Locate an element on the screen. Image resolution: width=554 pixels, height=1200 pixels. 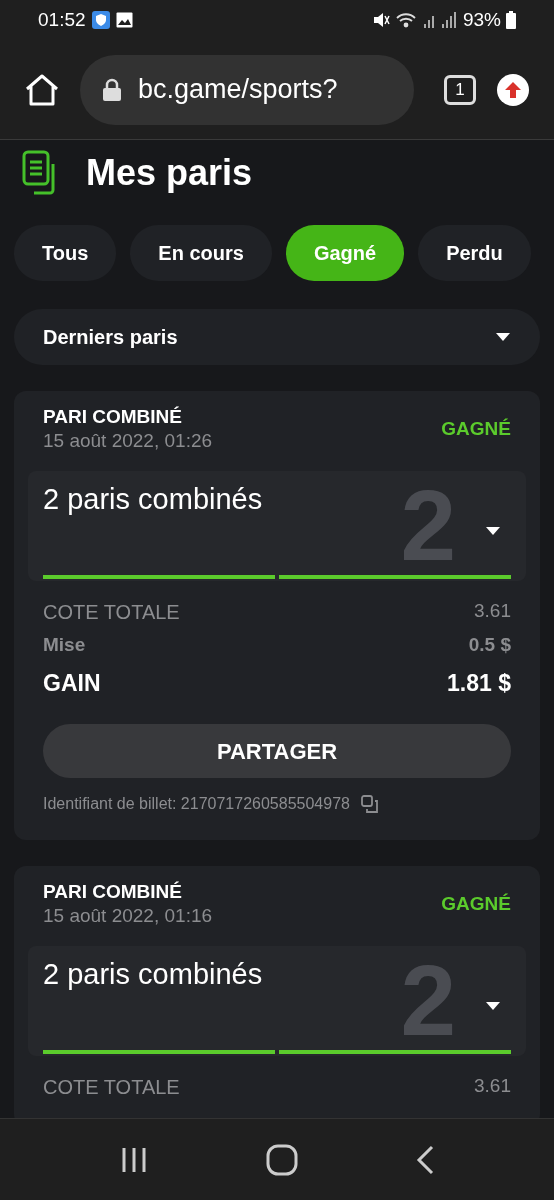
tab-count: 1 is located at coordinates (460, 89).